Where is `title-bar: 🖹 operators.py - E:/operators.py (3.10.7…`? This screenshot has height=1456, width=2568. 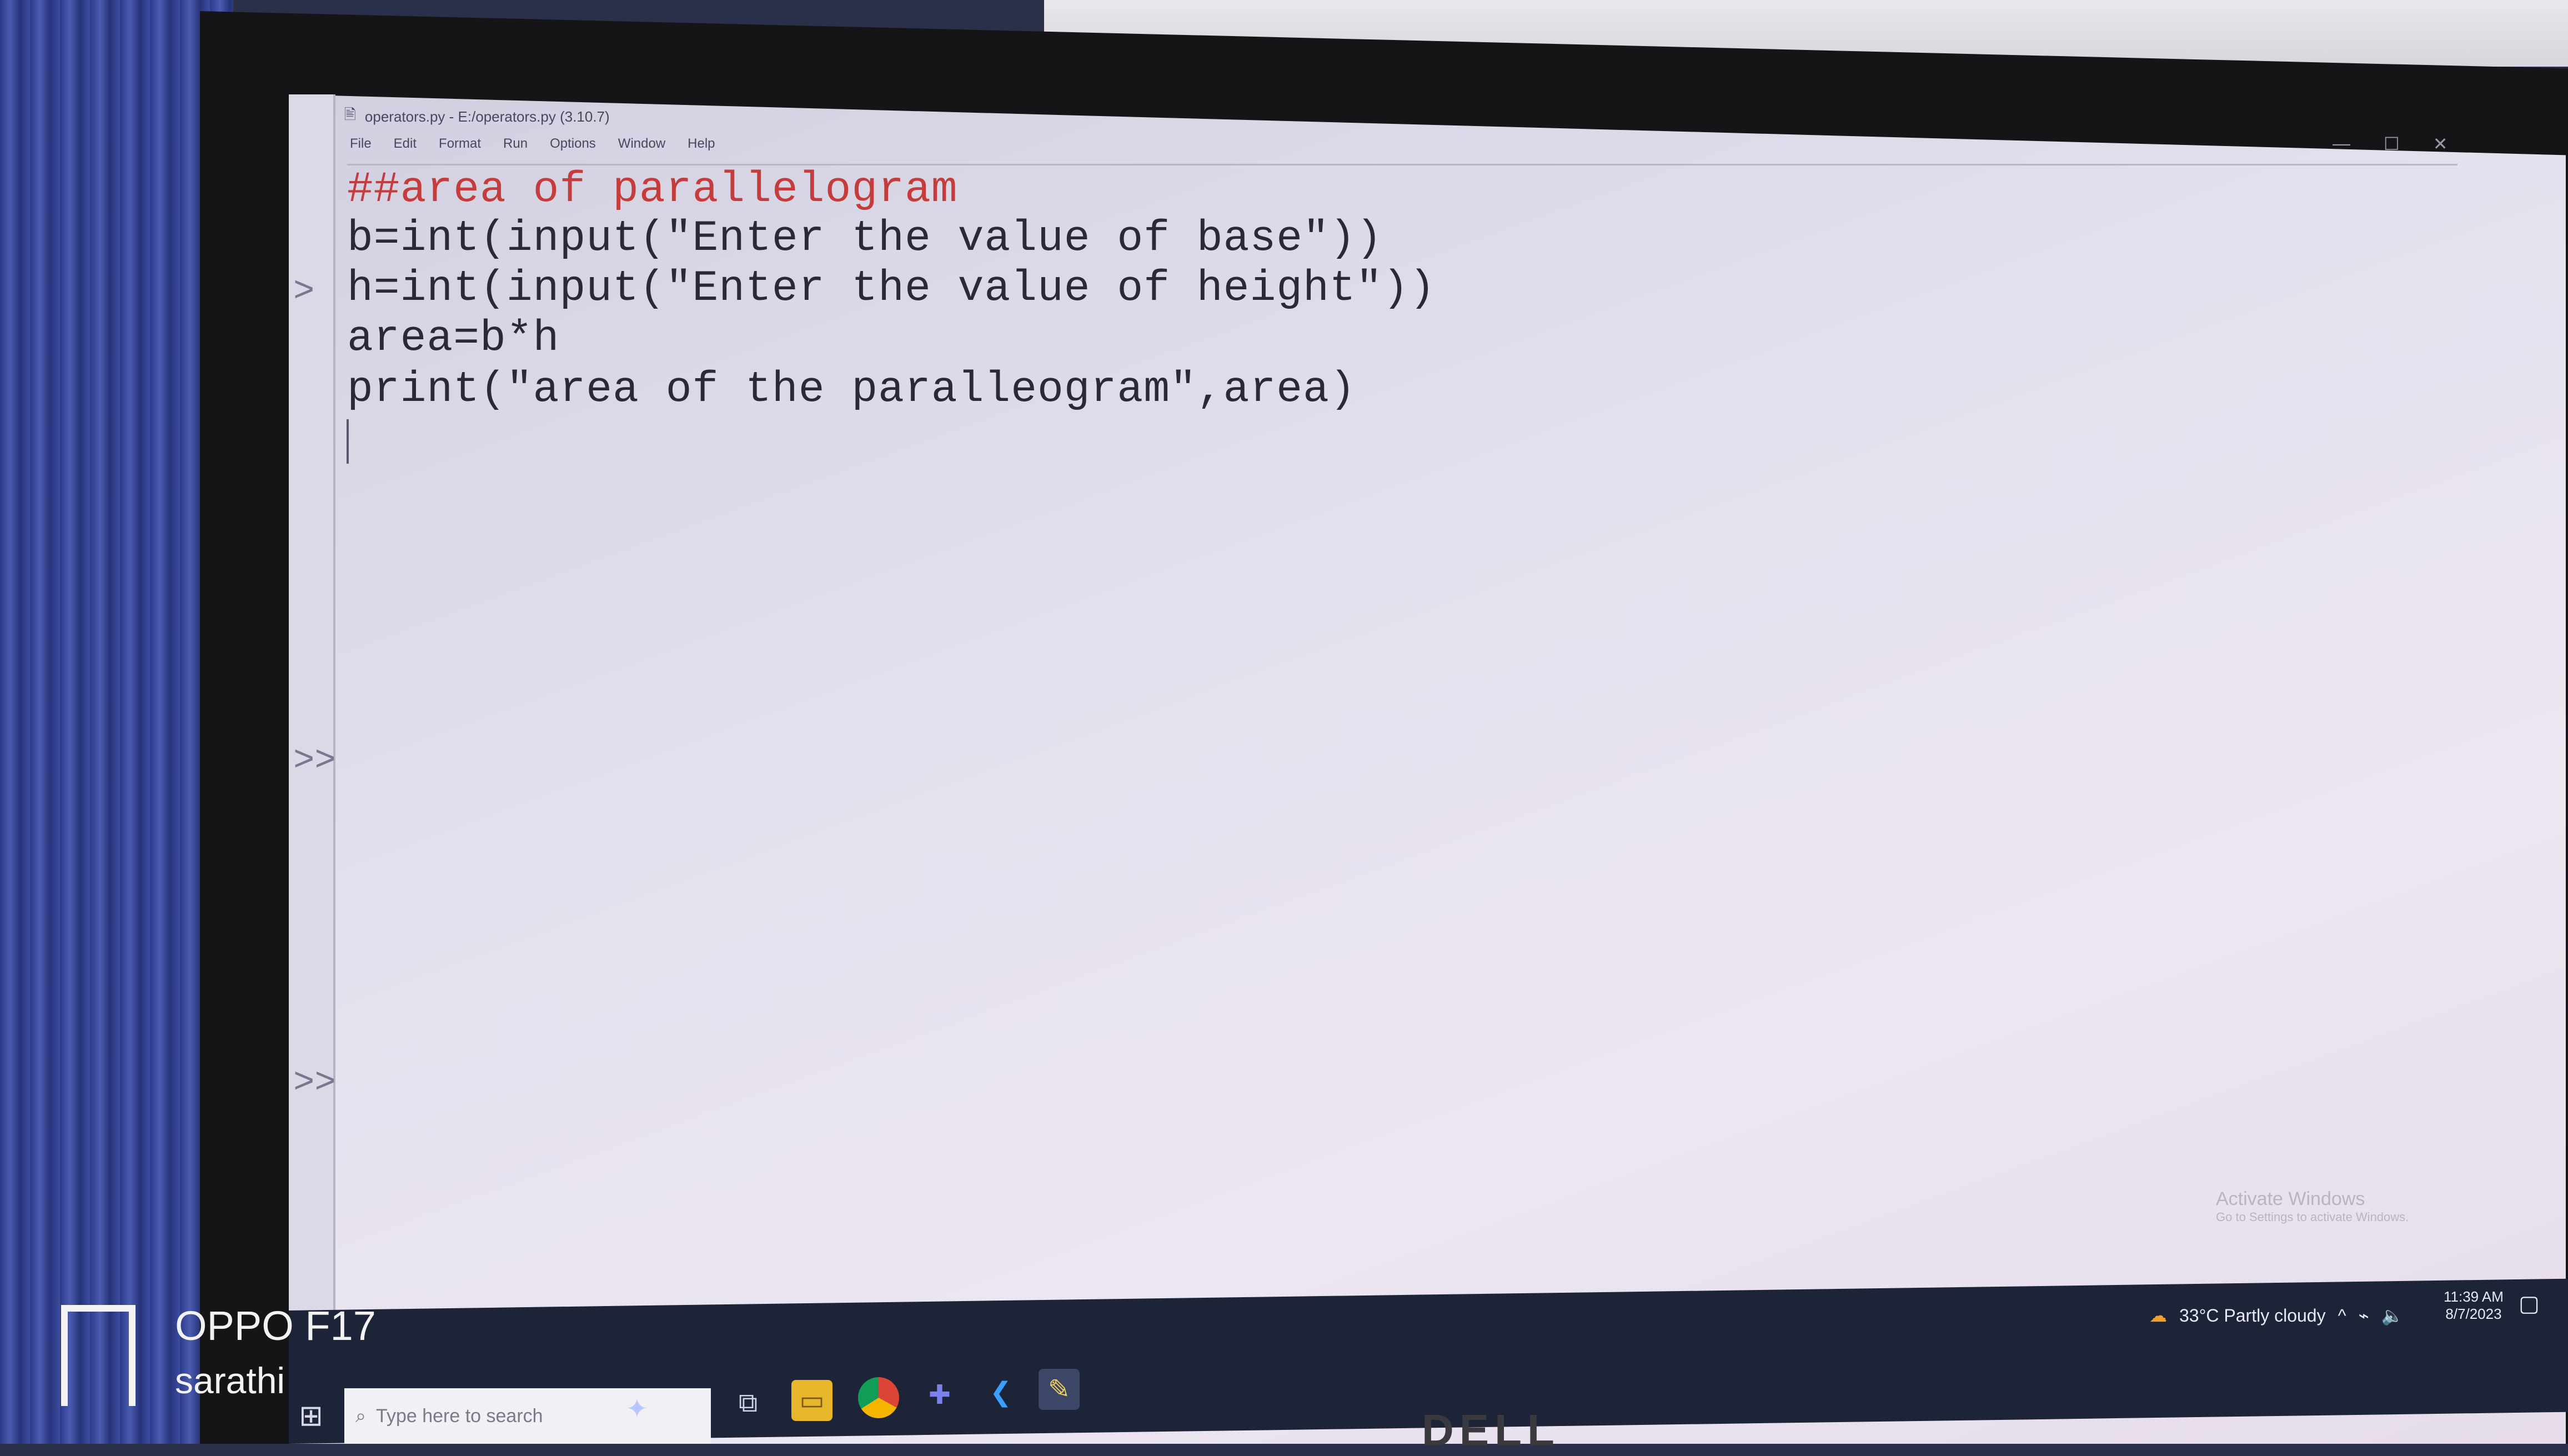
title-bar: 🖹 operators.py - E:/operators.py (3.10.7… is located at coordinates (1316, 116).